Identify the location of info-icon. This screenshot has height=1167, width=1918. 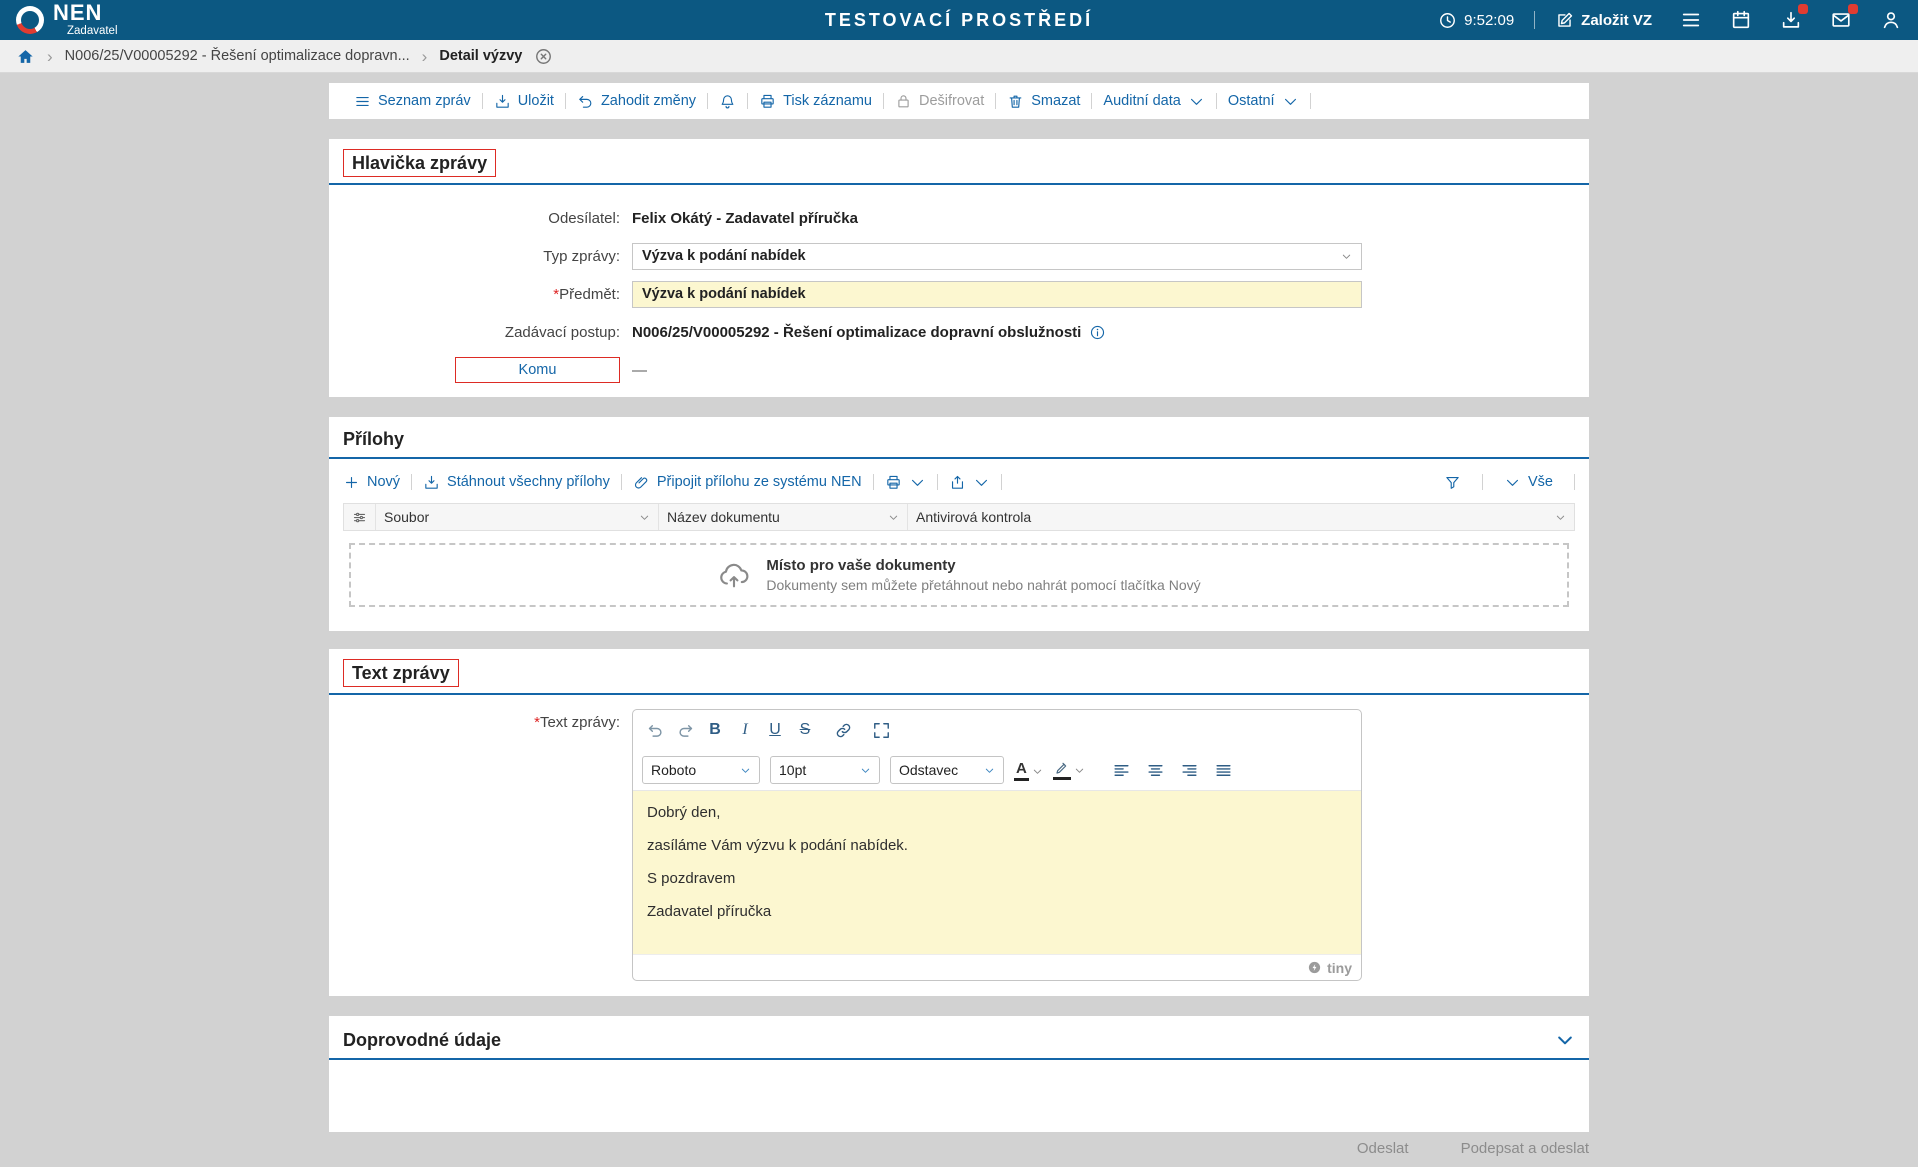
(1097, 332).